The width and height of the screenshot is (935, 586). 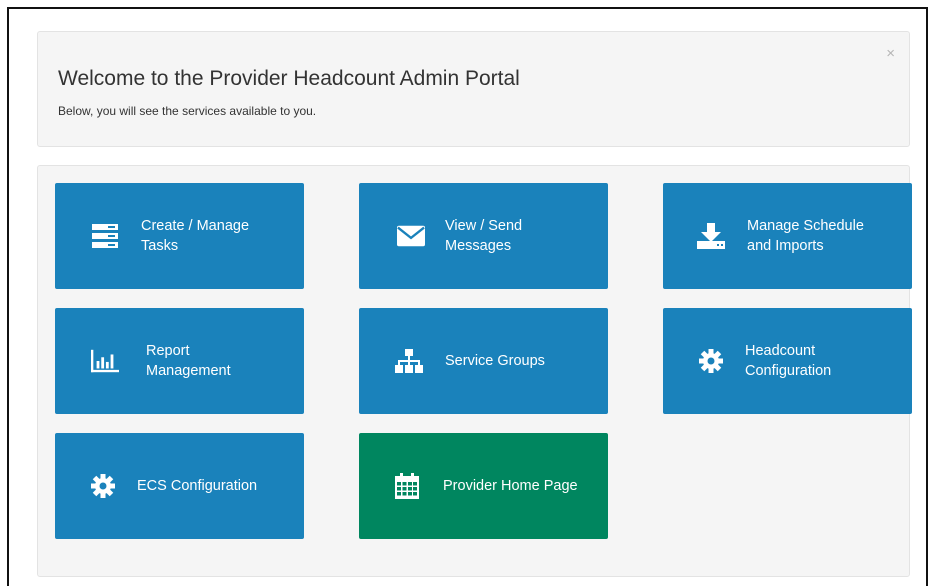 I want to click on service-groups-tile: Service Groups, so click(x=483, y=361).